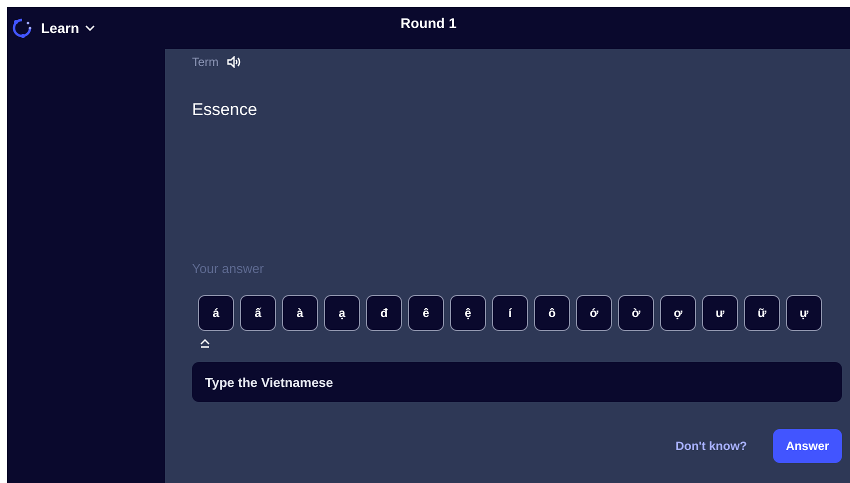 The image size is (850, 483). Describe the element at coordinates (68, 28) in the screenshot. I see `learn-menu-button: Learn` at that location.